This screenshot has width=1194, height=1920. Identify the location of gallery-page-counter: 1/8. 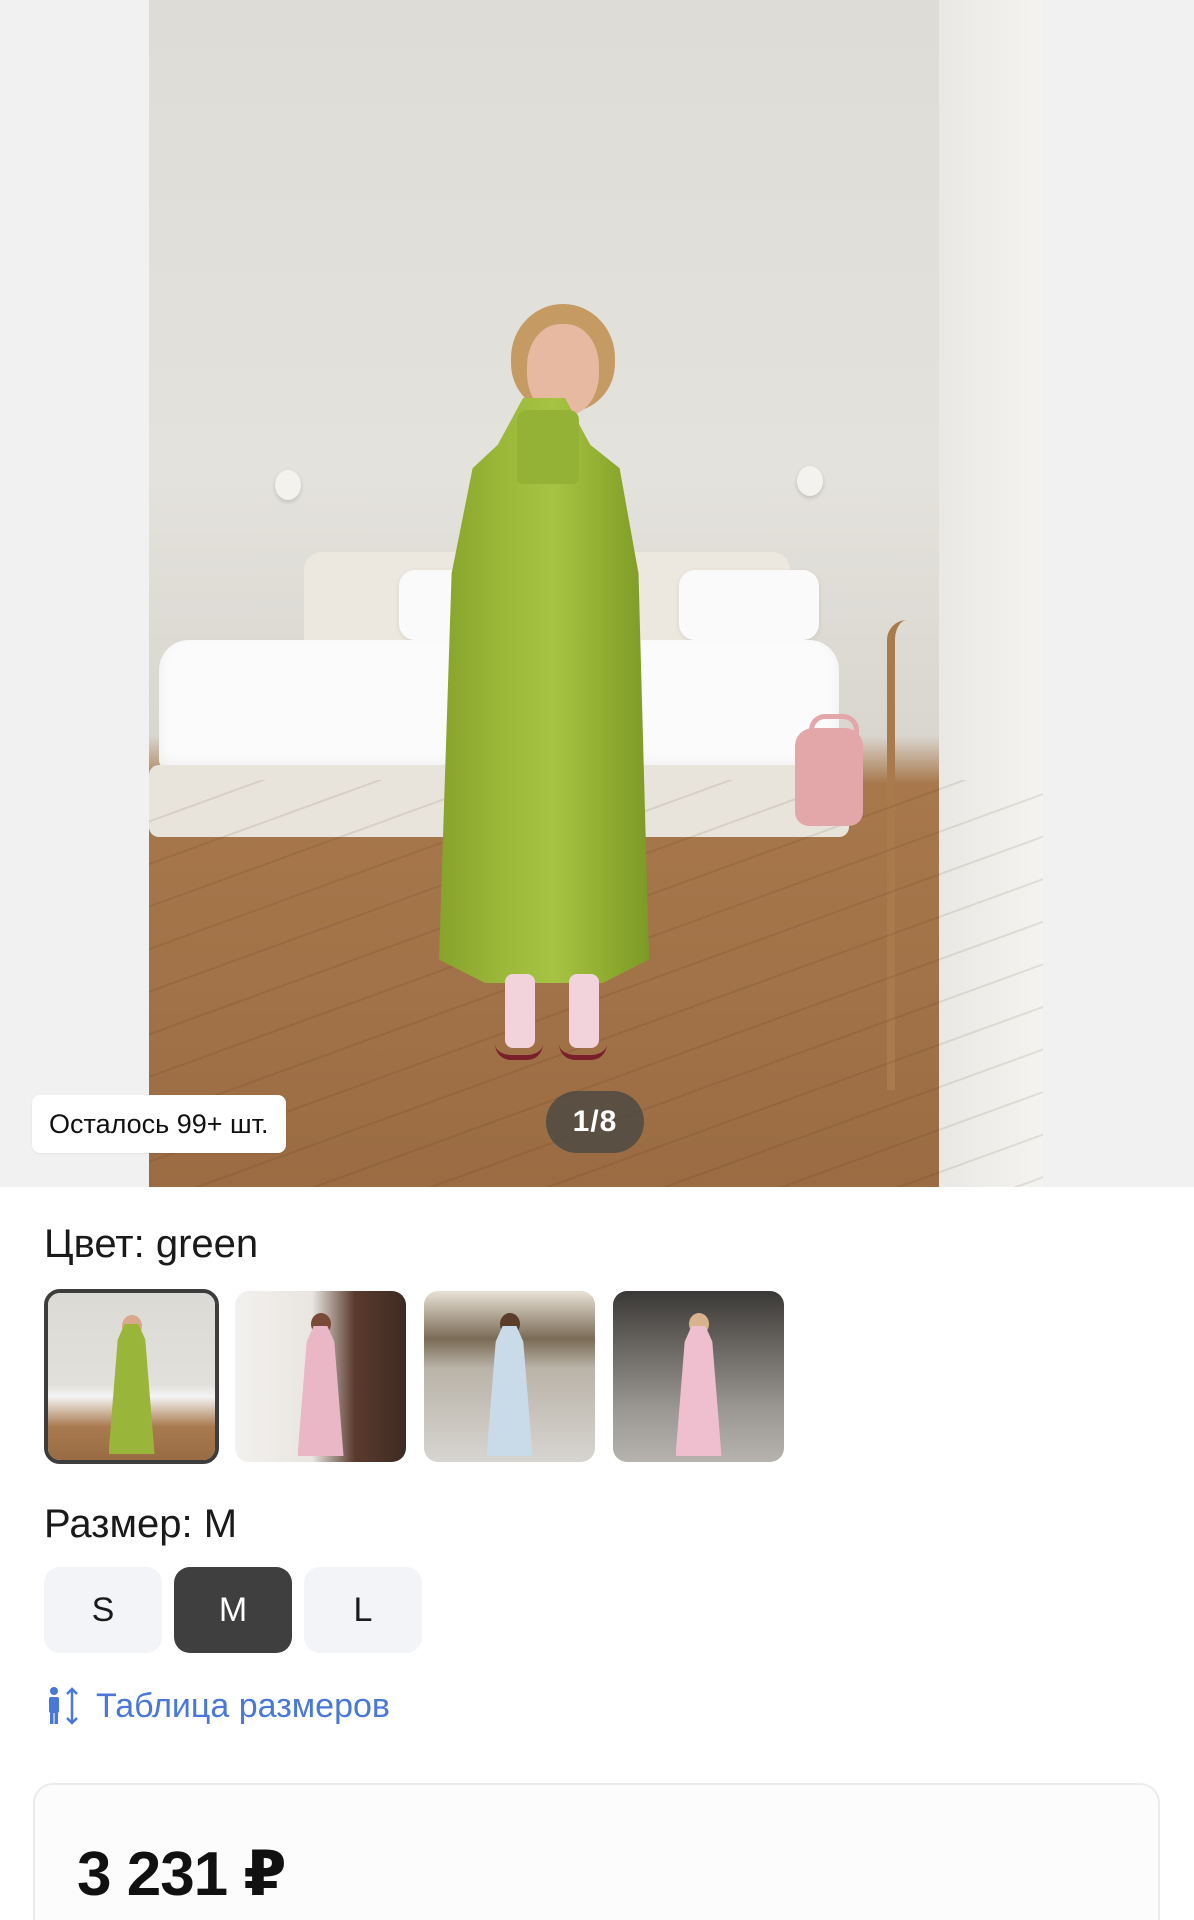
(595, 1122).